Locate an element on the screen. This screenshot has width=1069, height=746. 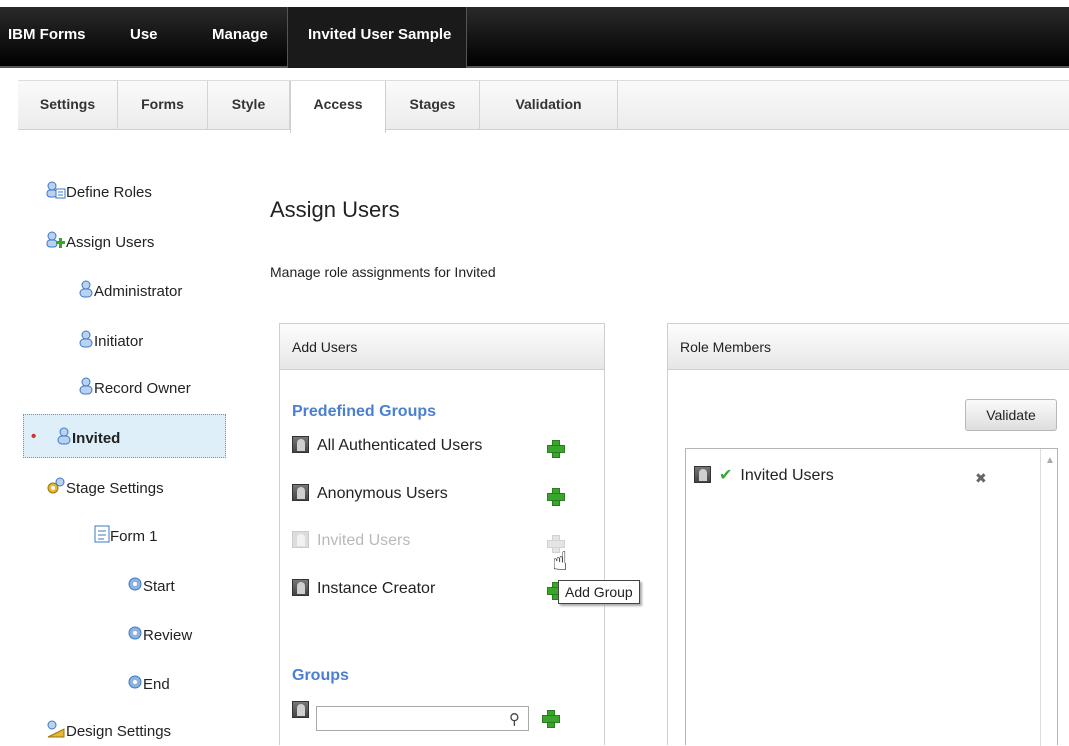
tree-label: Design Settings is located at coordinates (119, 731).